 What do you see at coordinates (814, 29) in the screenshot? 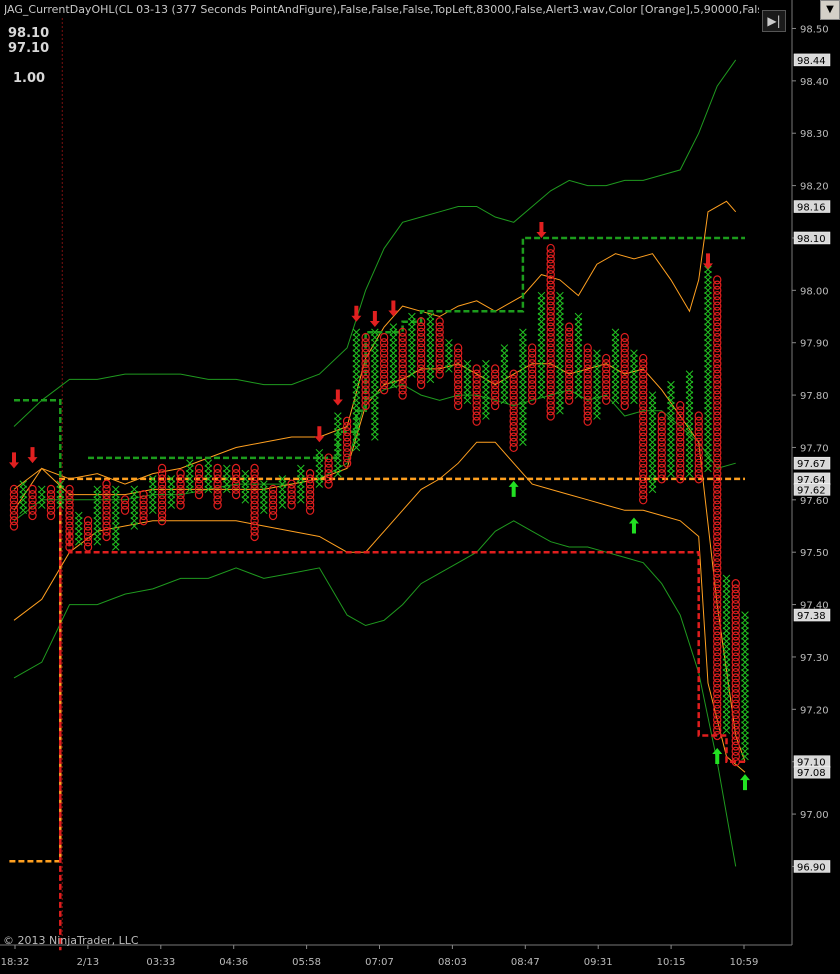
I see `y-tick-label: 98.50` at bounding box center [814, 29].